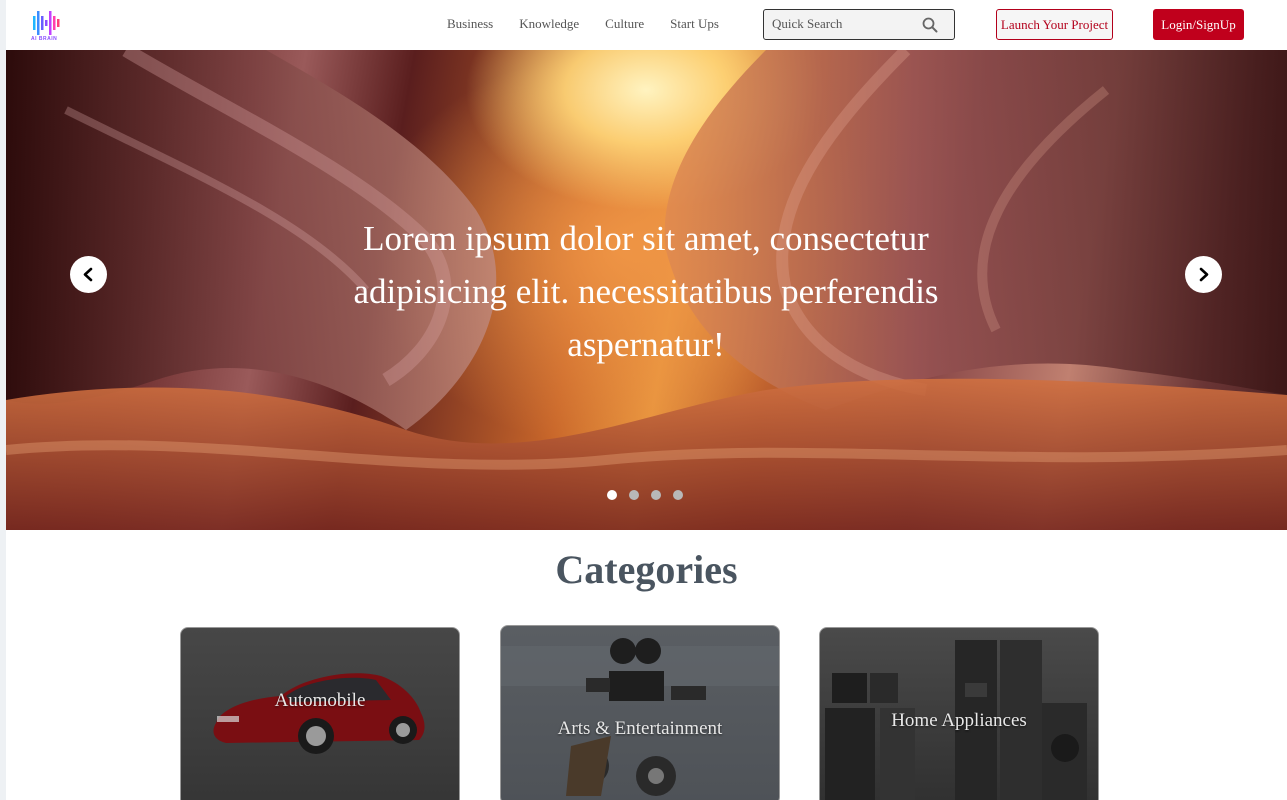 The image size is (1287, 800). What do you see at coordinates (1198, 24) in the screenshot?
I see `login-signup-button: Login/SignUp` at bounding box center [1198, 24].